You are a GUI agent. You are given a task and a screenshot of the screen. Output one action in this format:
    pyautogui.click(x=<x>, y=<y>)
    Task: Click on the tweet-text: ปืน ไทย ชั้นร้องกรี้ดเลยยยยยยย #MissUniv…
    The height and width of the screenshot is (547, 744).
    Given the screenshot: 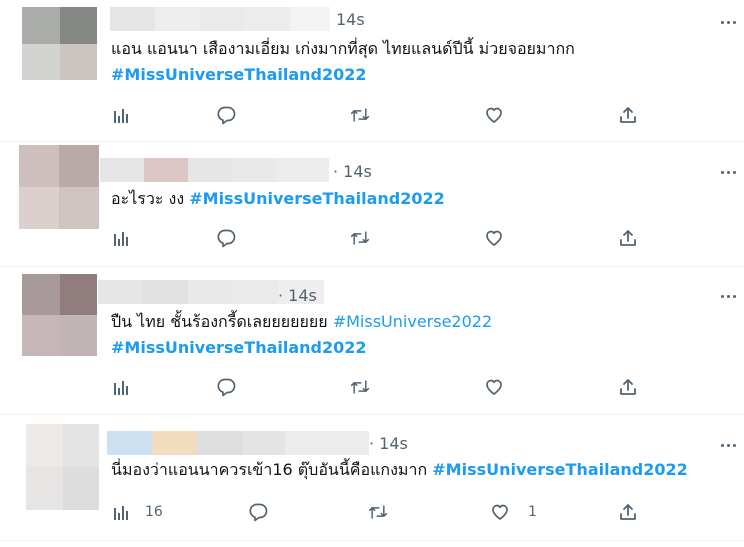 What is the action you would take?
    pyautogui.click(x=301, y=335)
    